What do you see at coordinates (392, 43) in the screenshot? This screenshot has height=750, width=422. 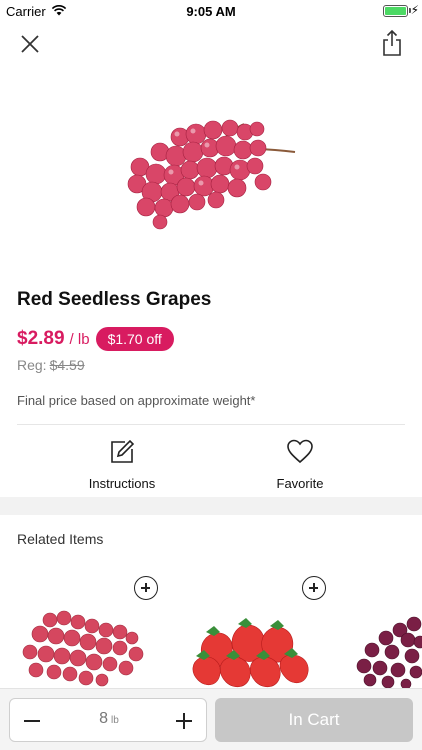 I see `share-icon` at bounding box center [392, 43].